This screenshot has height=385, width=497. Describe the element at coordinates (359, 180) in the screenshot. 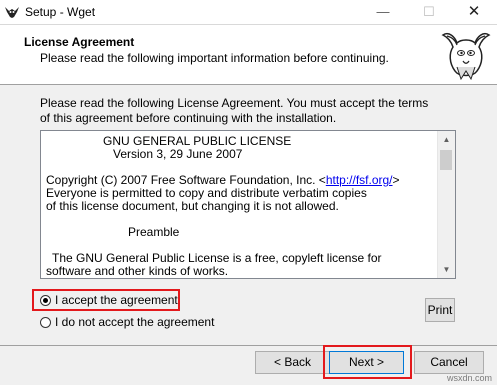

I see `fsf-link: http://fsf.org/` at that location.